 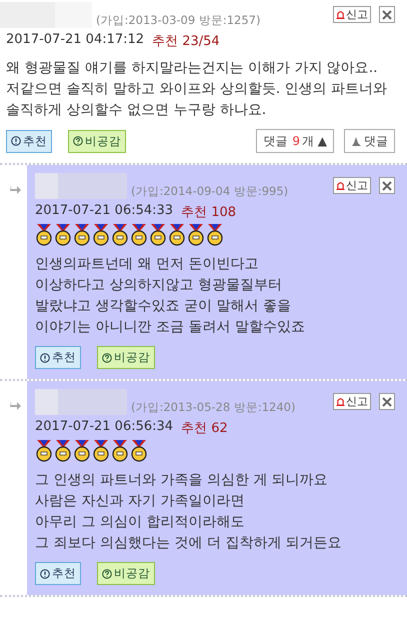 I want to click on post-date: 2017-07-21 04:17:12, so click(x=75, y=40).